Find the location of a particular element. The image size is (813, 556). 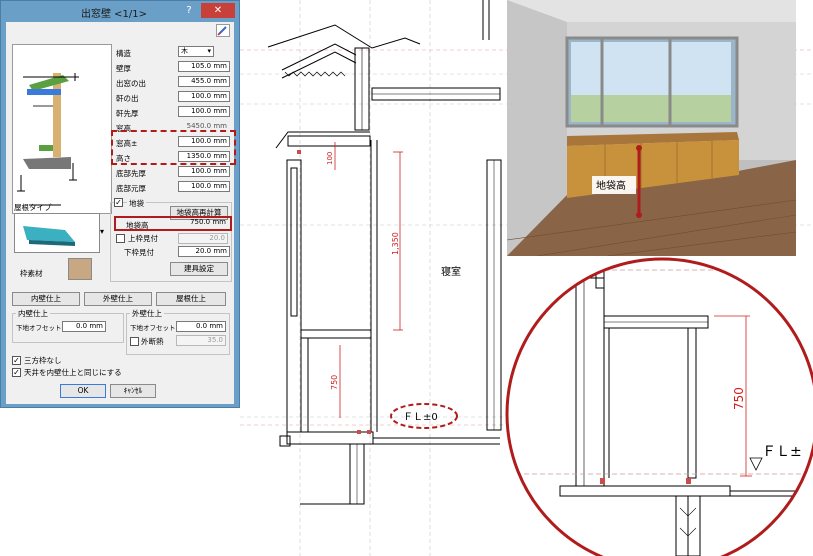

teibumoto-field: 100.0 mm is located at coordinates (204, 186).